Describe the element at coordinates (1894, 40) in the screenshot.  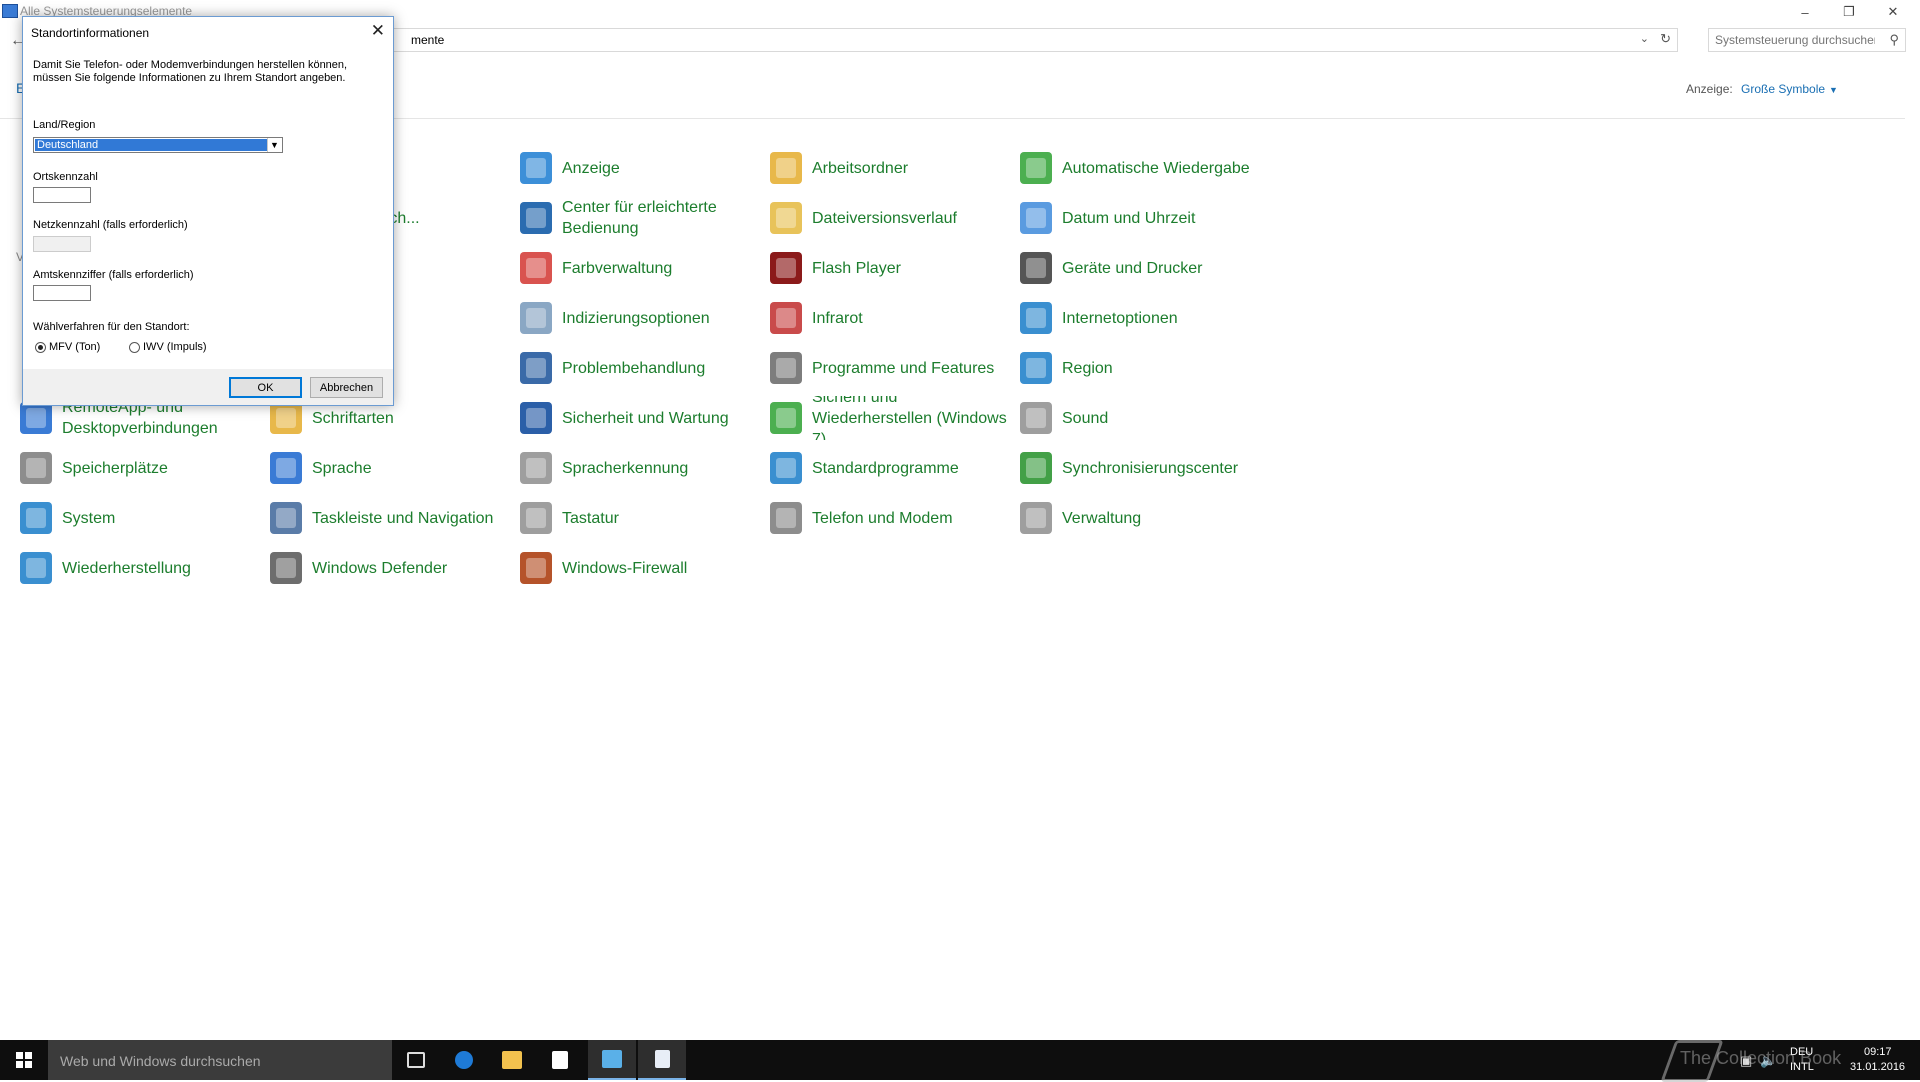
I see `search-icon: ⚲` at that location.